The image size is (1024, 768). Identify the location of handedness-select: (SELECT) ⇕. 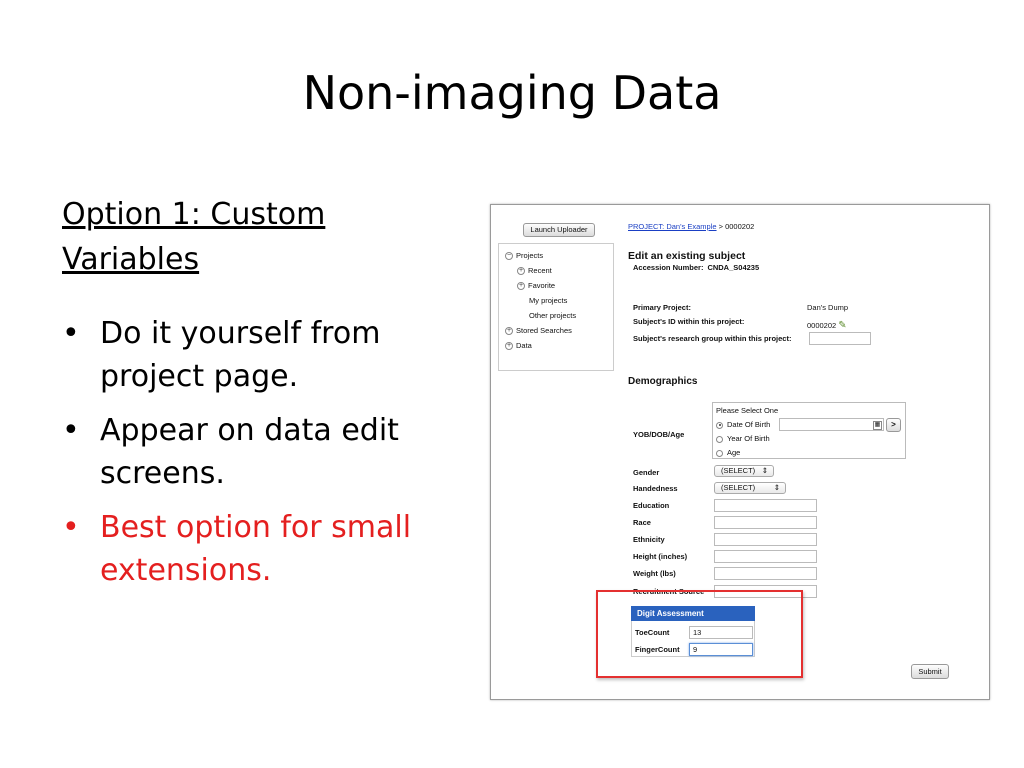
(750, 488).